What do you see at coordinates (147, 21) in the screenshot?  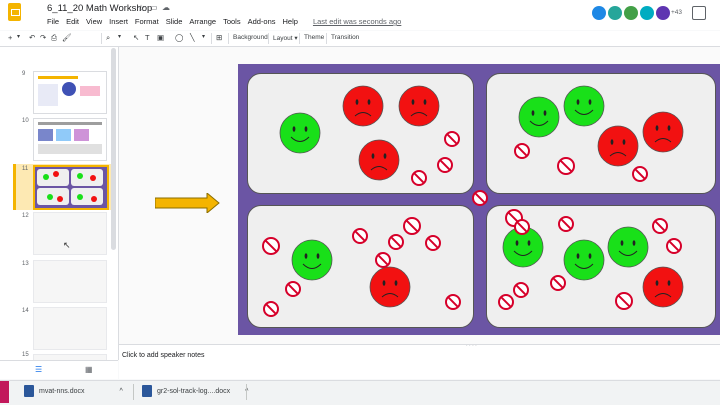 I see `menu-format: Format` at bounding box center [147, 21].